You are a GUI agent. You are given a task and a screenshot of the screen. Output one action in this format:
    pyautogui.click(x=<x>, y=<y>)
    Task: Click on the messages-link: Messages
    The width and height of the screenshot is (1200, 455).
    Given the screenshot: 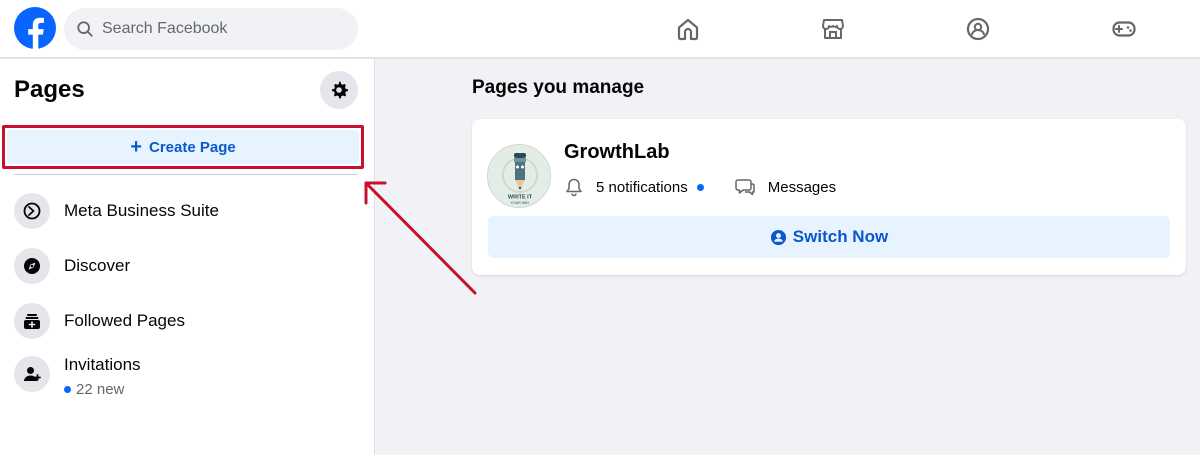 What is the action you would take?
    pyautogui.click(x=802, y=187)
    